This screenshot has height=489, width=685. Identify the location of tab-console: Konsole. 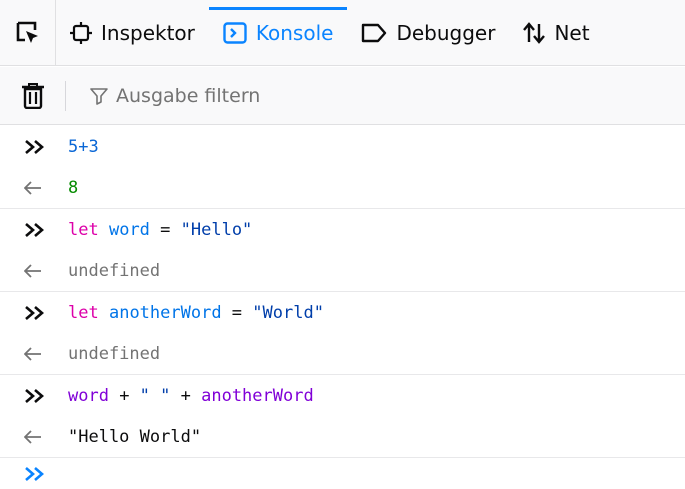
(278, 33).